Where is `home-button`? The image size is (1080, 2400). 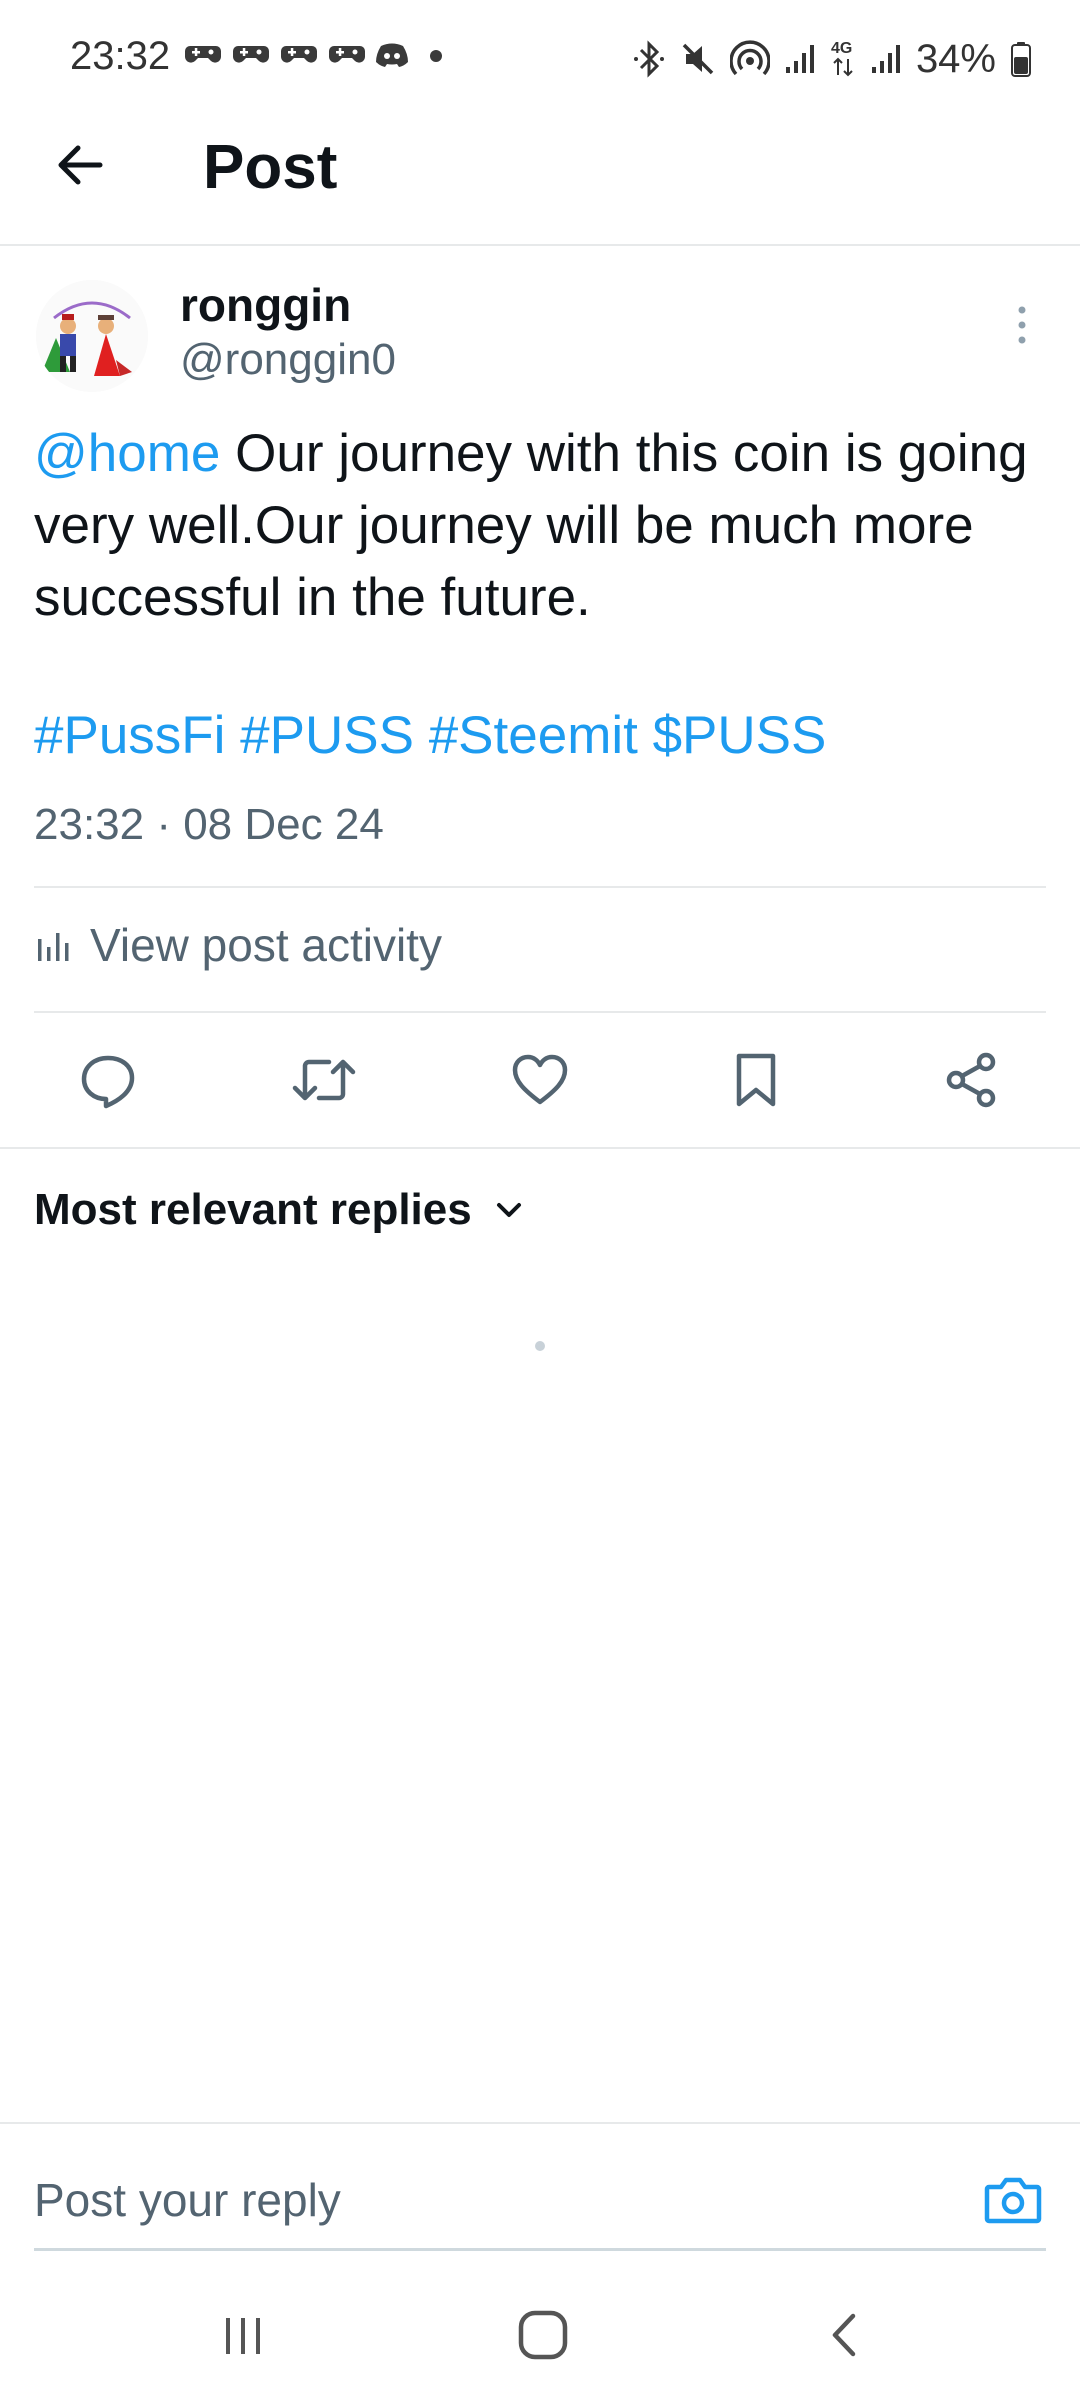 home-button is located at coordinates (543, 2335).